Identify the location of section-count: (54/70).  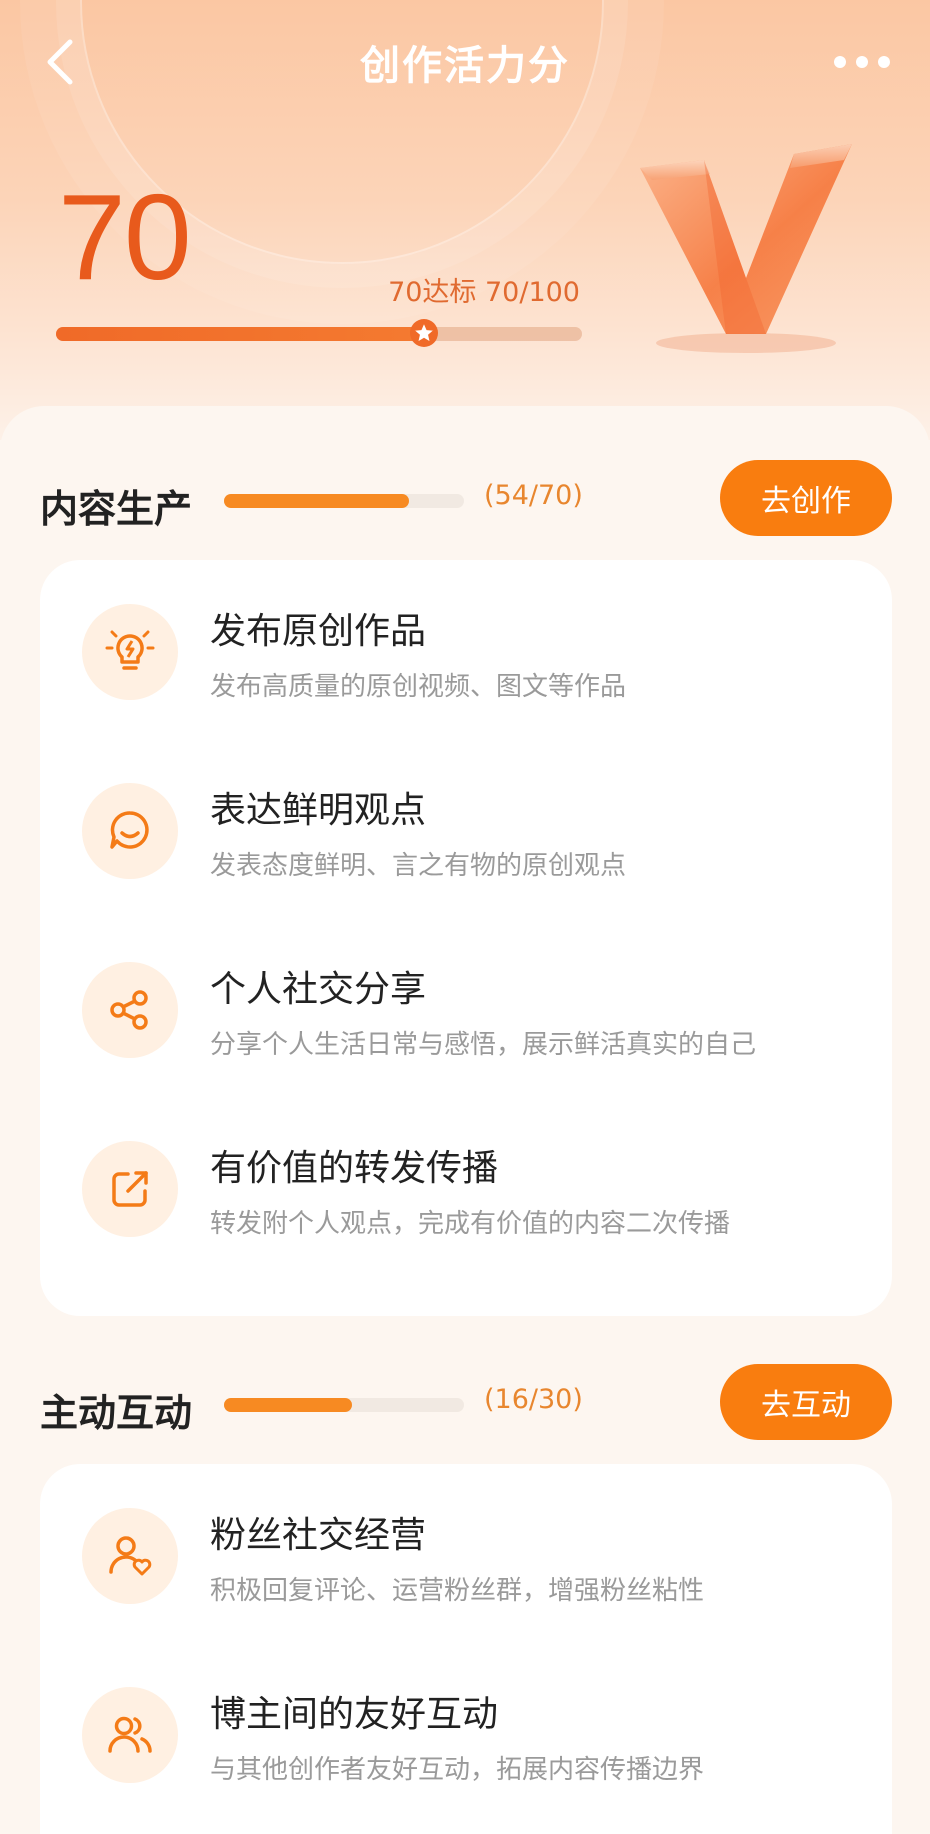
(533, 495).